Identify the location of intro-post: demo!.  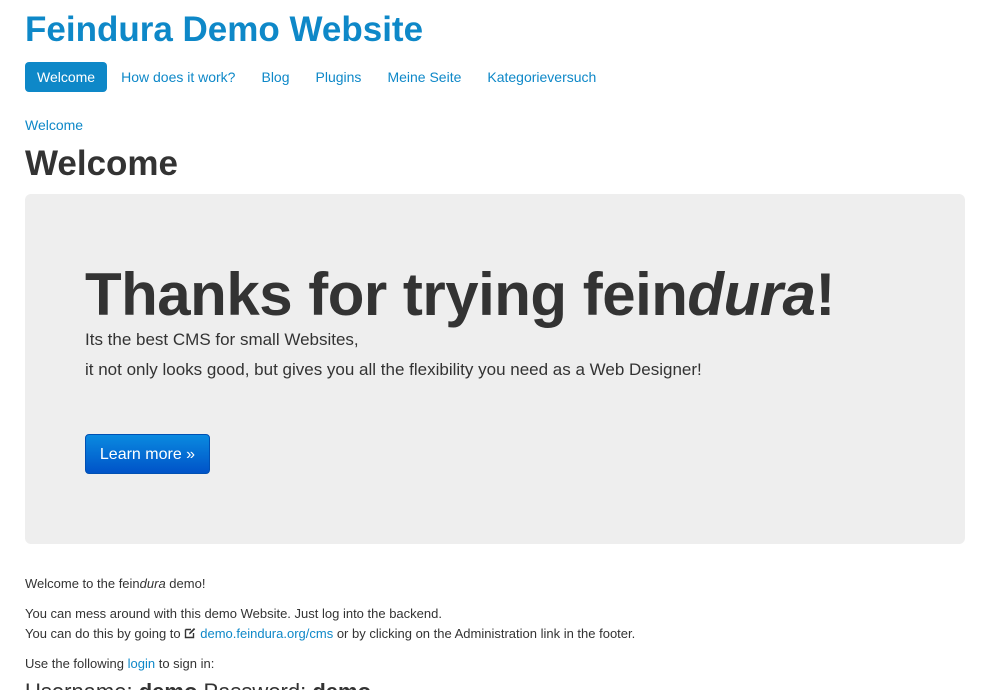
(185, 583).